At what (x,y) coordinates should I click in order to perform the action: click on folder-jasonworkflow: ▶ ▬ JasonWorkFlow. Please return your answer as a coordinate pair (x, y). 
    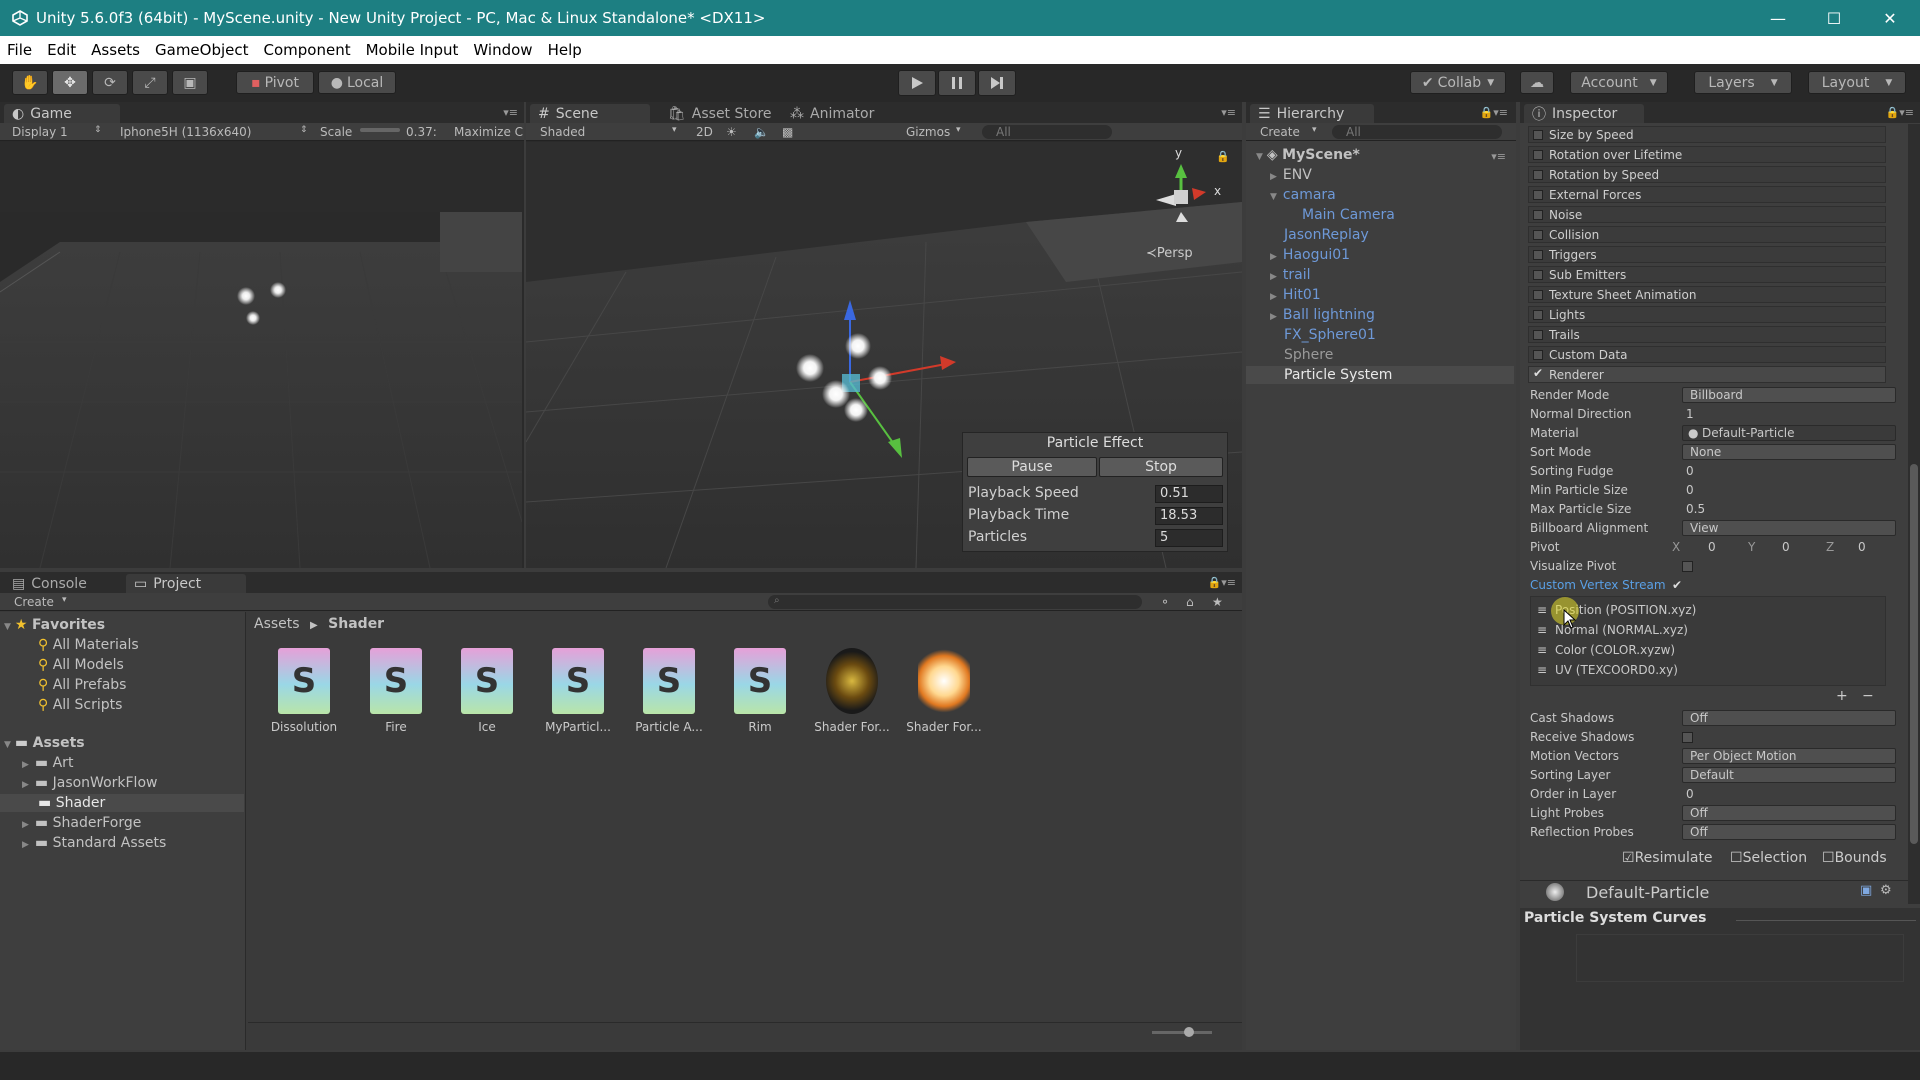
    Looking at the image, I should click on (89, 783).